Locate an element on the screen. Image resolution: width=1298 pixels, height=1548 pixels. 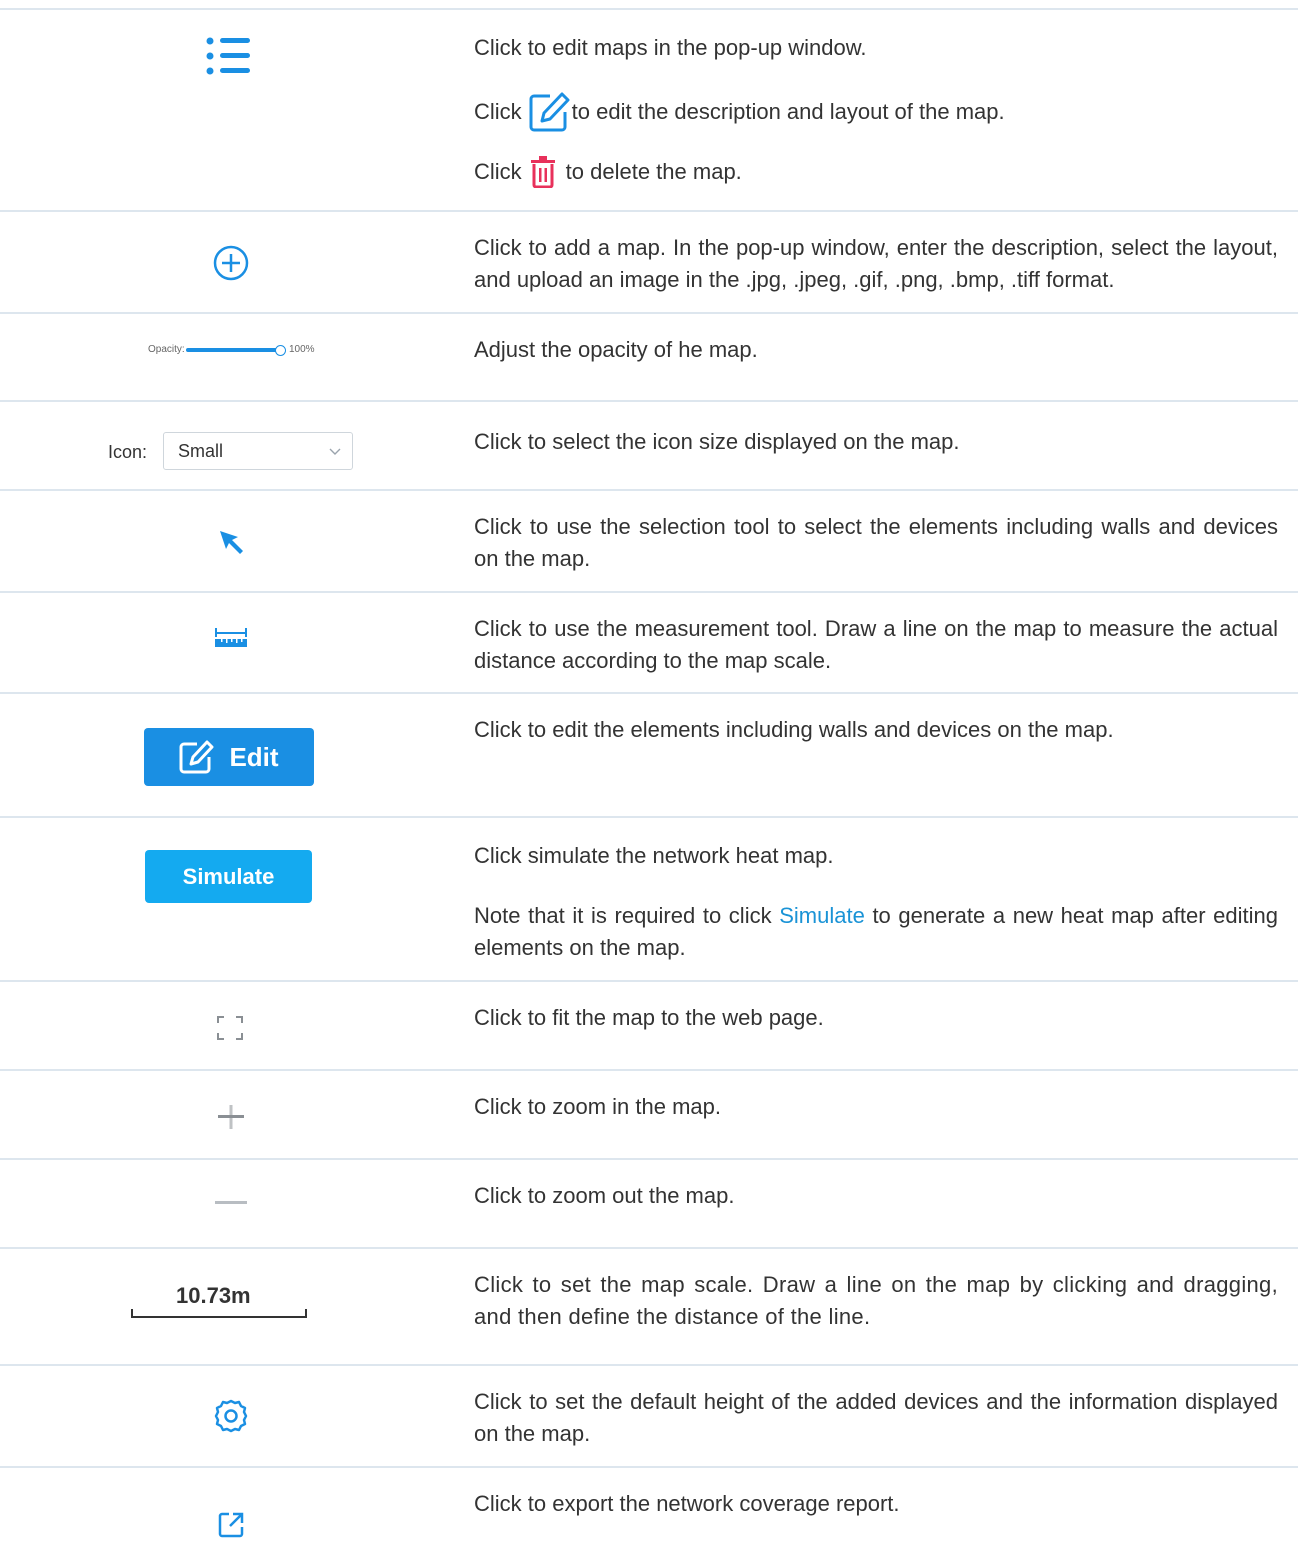
simulate-button-label: Simulate is located at coordinates (228, 876).